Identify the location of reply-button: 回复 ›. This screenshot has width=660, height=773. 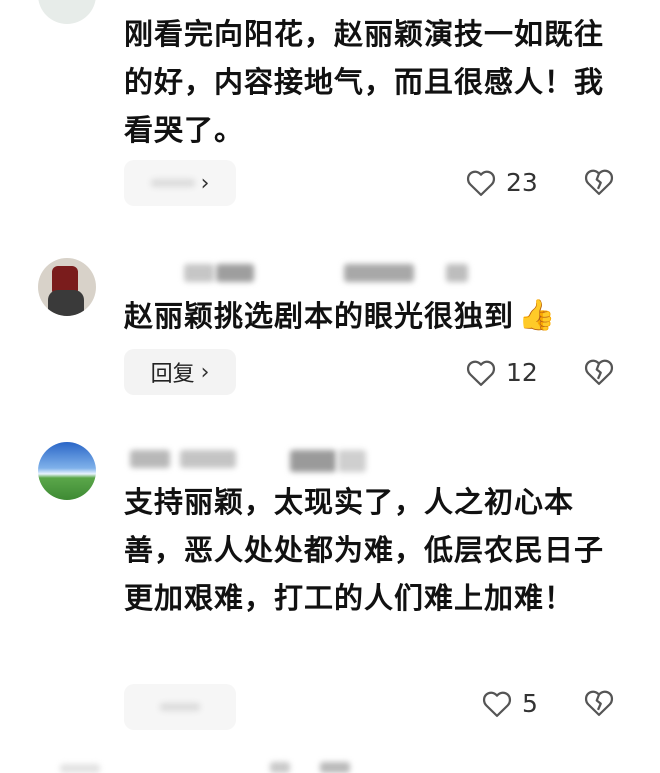
(180, 372).